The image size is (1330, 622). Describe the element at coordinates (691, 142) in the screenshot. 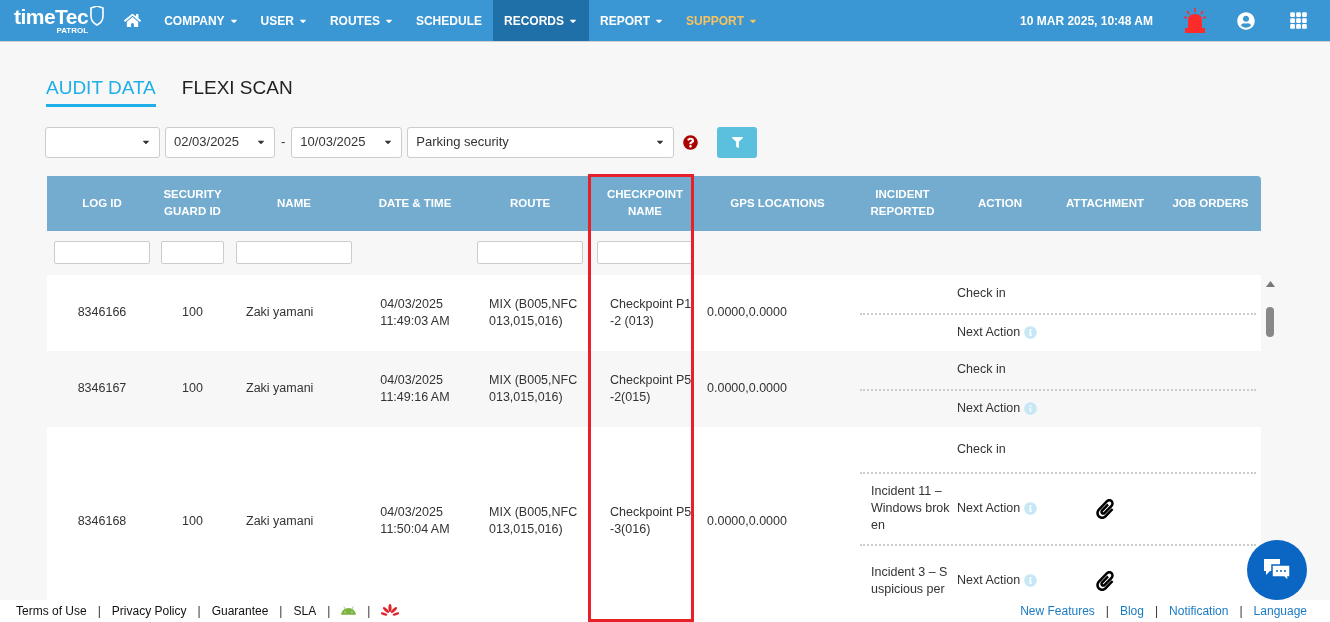

I see `help-icon` at that location.